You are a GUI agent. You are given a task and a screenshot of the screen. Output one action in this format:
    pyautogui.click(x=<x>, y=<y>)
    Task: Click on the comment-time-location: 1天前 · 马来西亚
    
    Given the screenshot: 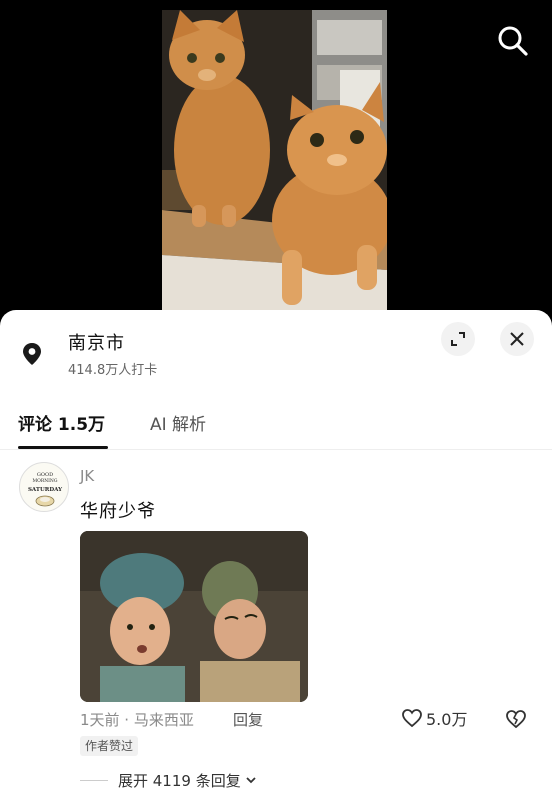 What is the action you would take?
    pyautogui.click(x=137, y=720)
    